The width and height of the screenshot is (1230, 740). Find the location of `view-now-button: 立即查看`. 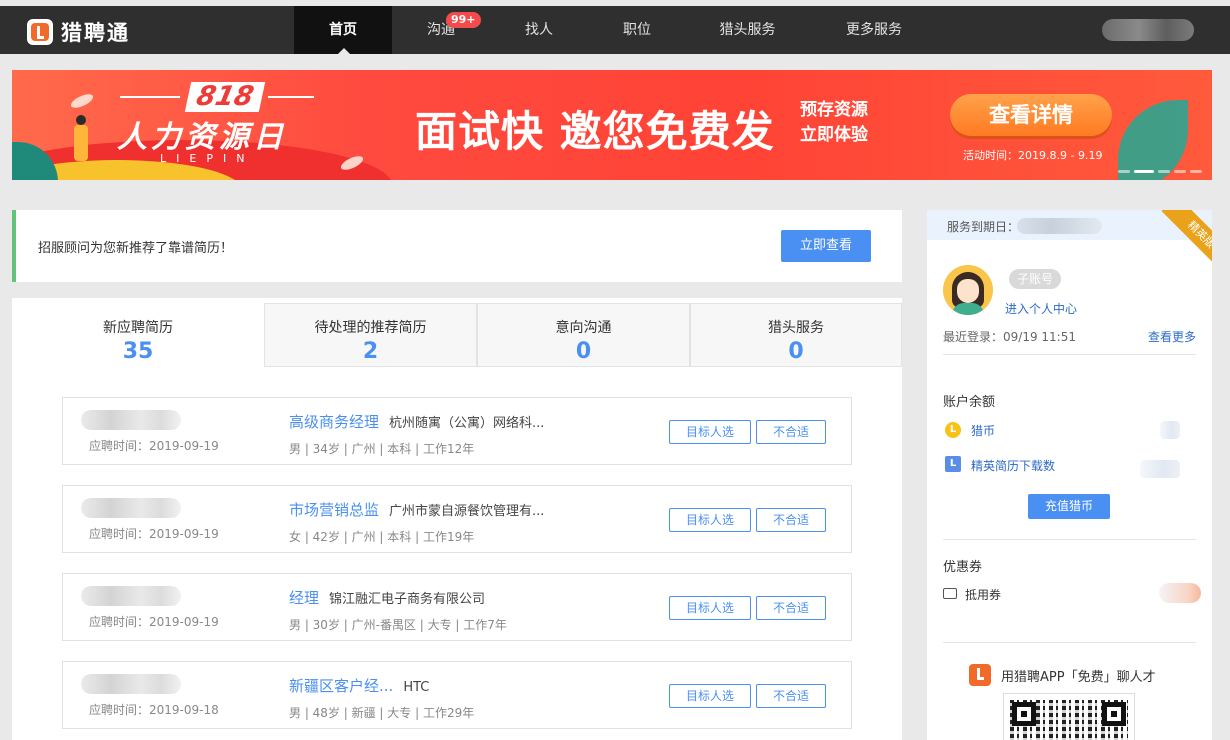

view-now-button: 立即查看 is located at coordinates (826, 246).